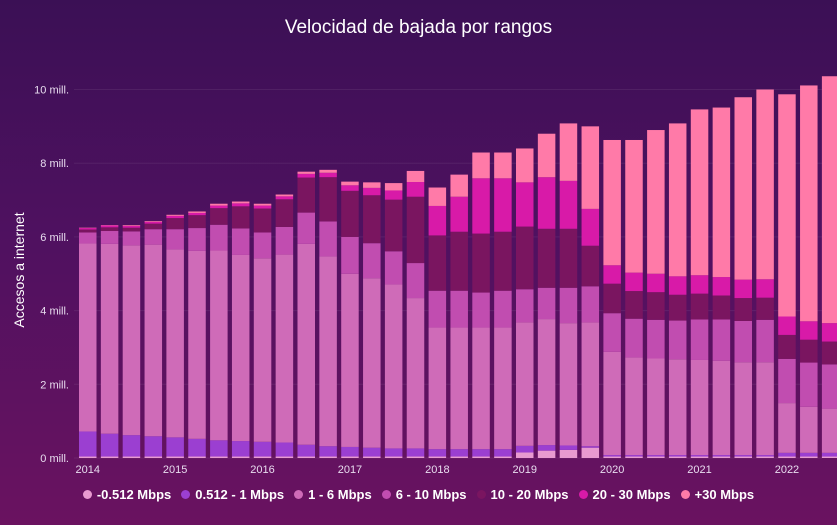 Image resolution: width=837 pixels, height=525 pixels. What do you see at coordinates (424, 494) in the screenshot?
I see `legend-item: 6 - 10 Mbps` at bounding box center [424, 494].